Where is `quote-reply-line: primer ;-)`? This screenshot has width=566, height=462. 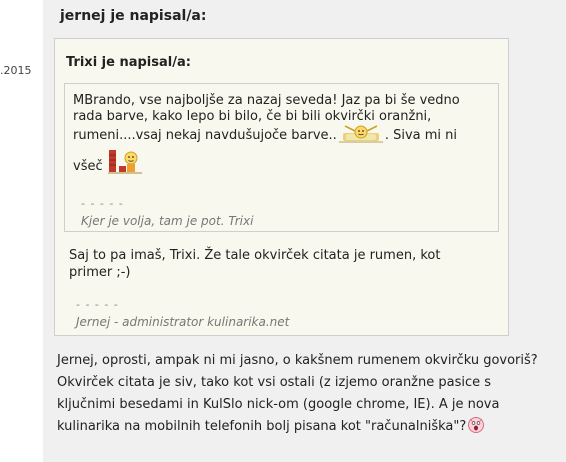 quote-reply-line: primer ;-) is located at coordinates (100, 272).